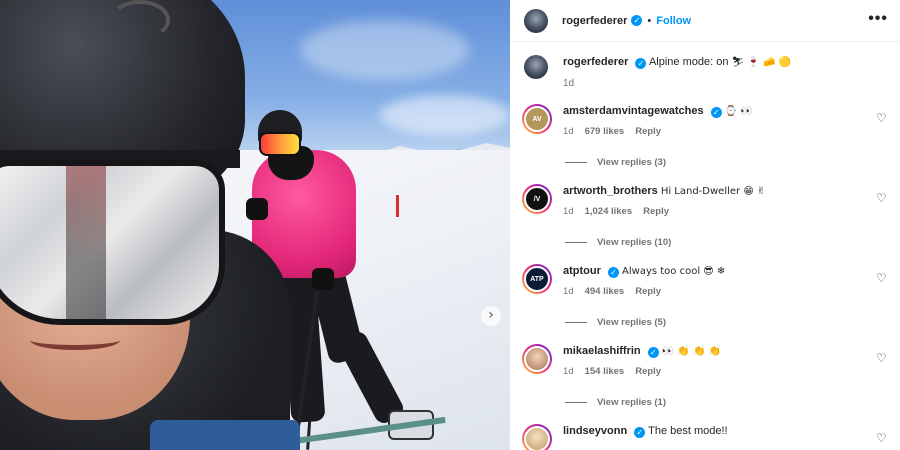 The image size is (900, 450). I want to click on selfie-smile, so click(75, 340).